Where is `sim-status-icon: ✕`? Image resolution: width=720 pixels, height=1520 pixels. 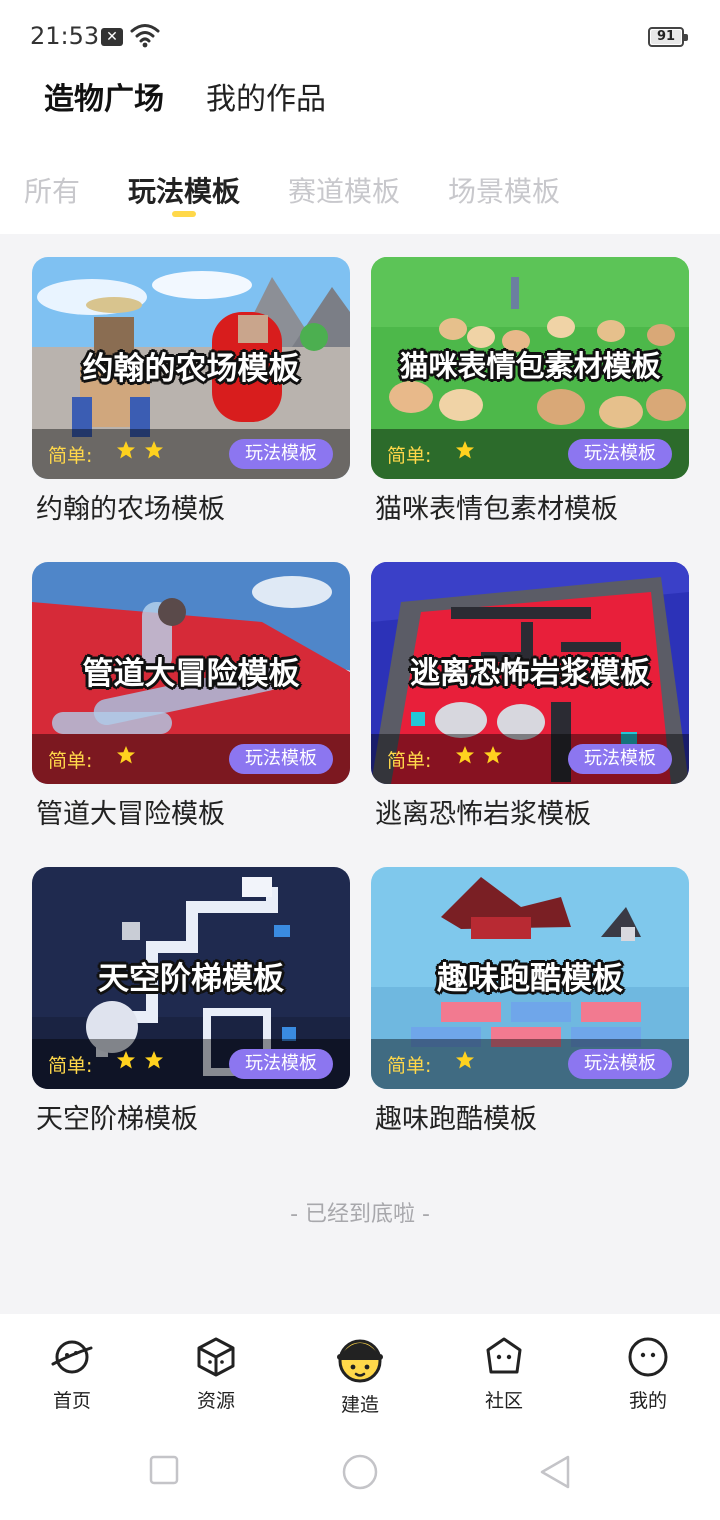 sim-status-icon: ✕ is located at coordinates (112, 37).